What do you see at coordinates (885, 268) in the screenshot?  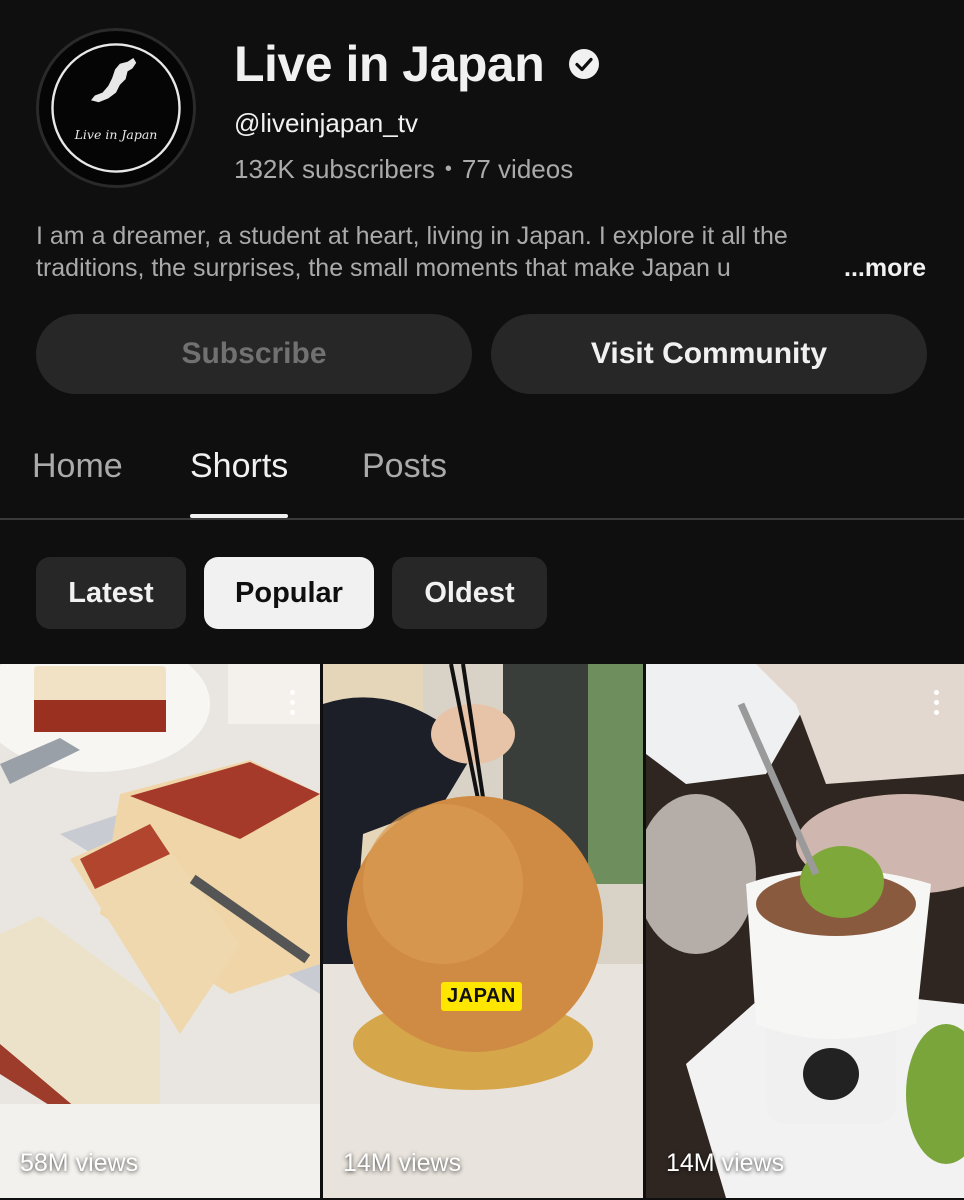 I see `more-link: ...more` at bounding box center [885, 268].